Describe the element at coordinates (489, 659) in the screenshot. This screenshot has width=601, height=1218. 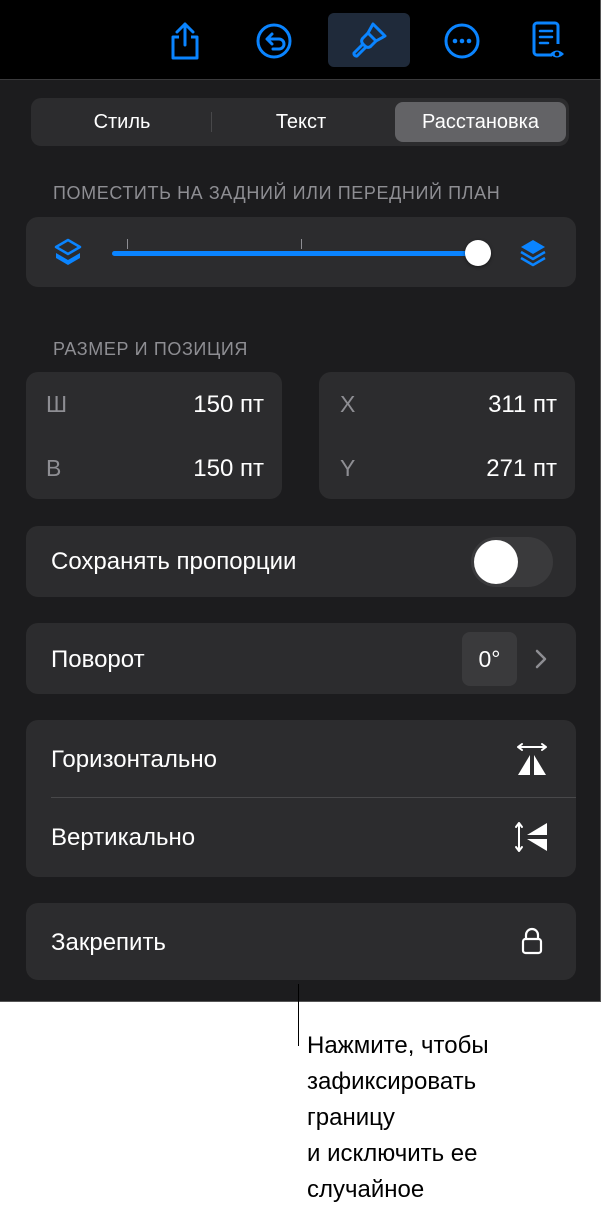
I see `rotate-value: 0°` at that location.